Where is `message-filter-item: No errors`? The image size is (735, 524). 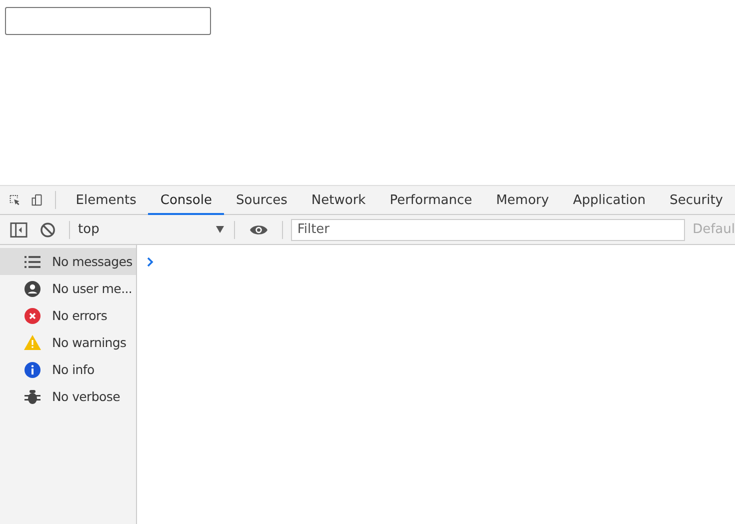 message-filter-item: No errors is located at coordinates (68, 315).